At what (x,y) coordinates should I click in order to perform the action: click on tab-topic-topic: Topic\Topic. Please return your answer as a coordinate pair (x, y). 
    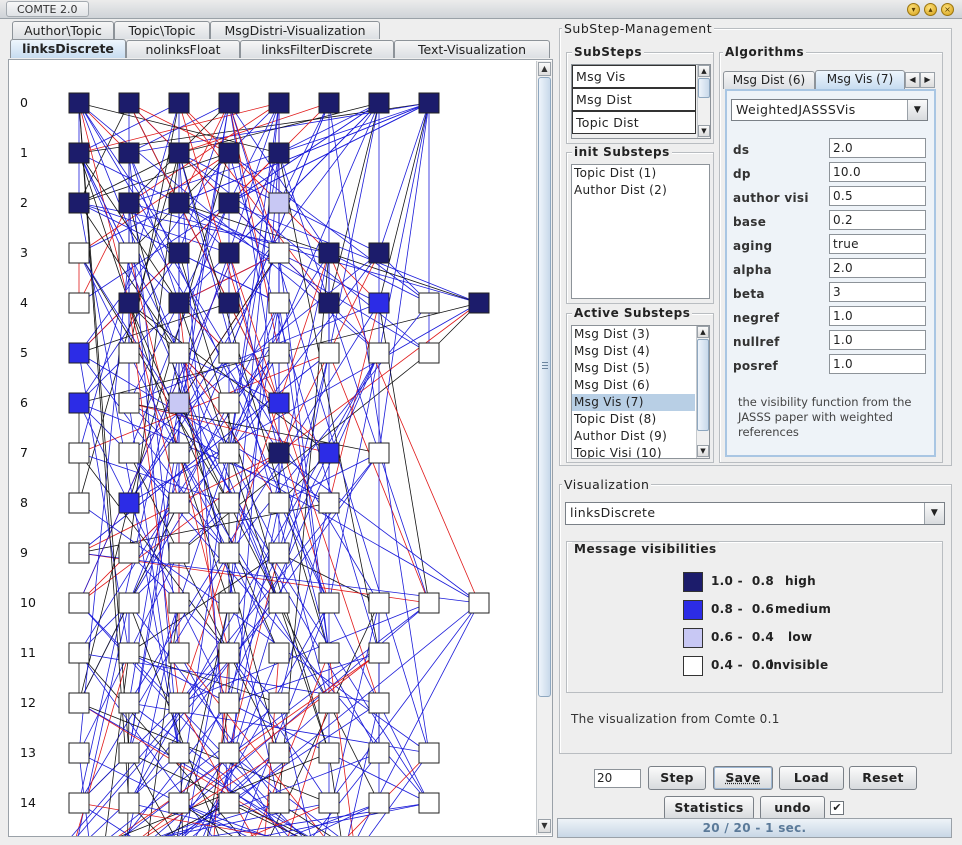
    Looking at the image, I should click on (162, 30).